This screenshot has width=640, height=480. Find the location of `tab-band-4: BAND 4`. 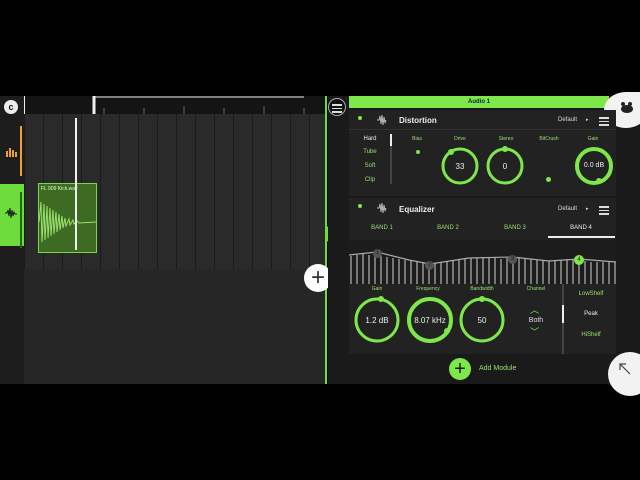

tab-band-4: BAND 4 is located at coordinates (581, 228).